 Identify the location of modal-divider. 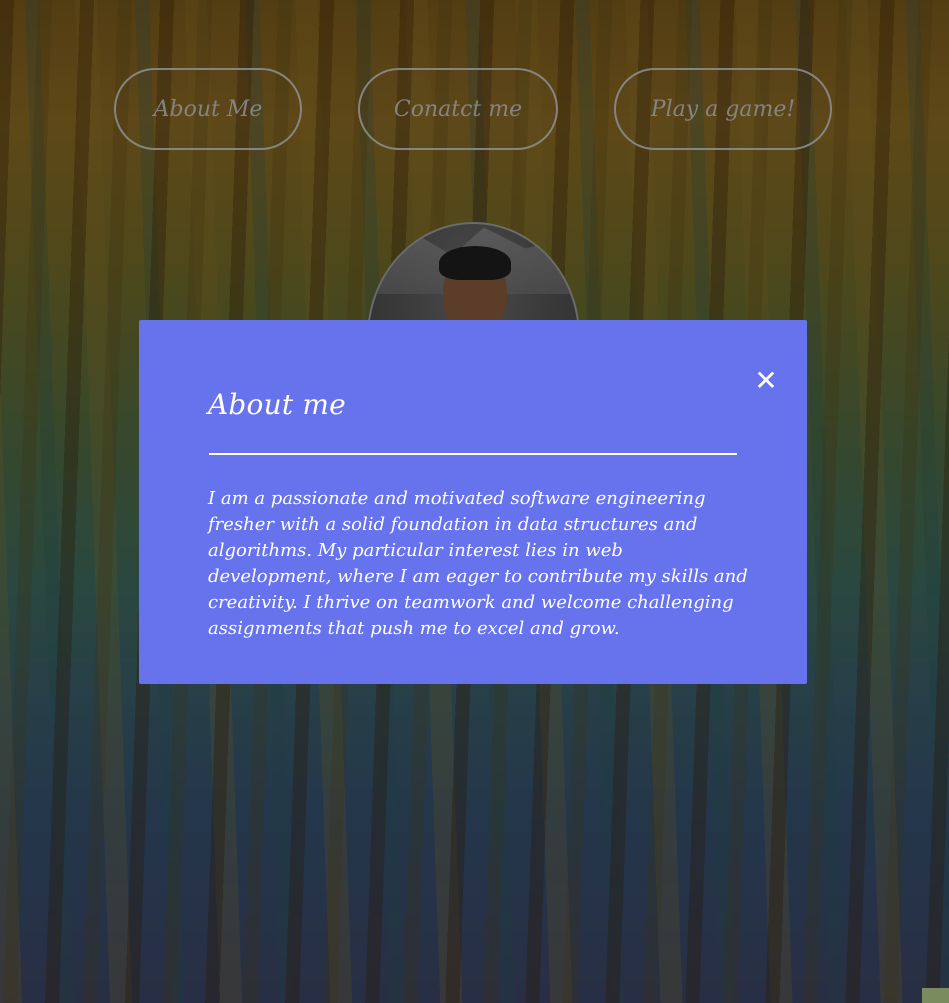
(473, 454).